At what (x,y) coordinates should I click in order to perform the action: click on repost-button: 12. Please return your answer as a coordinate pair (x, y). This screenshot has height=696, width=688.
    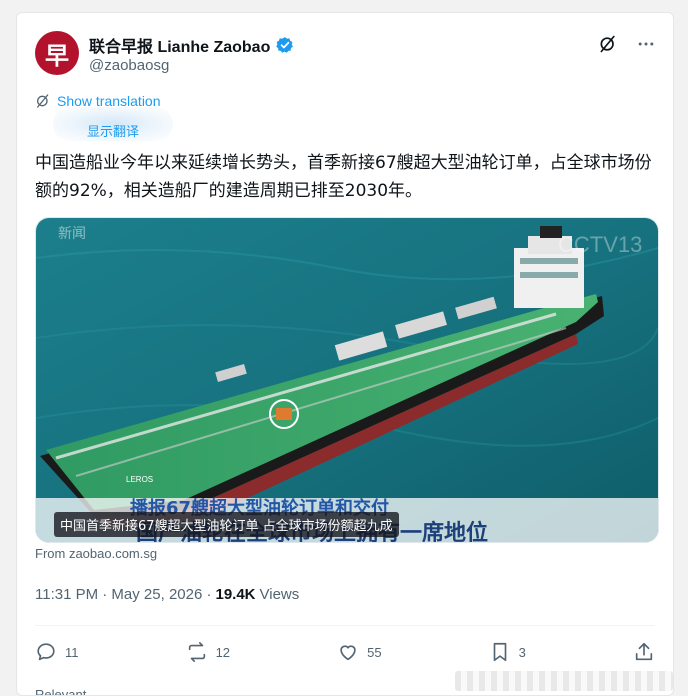
    Looking at the image, I should click on (208, 652).